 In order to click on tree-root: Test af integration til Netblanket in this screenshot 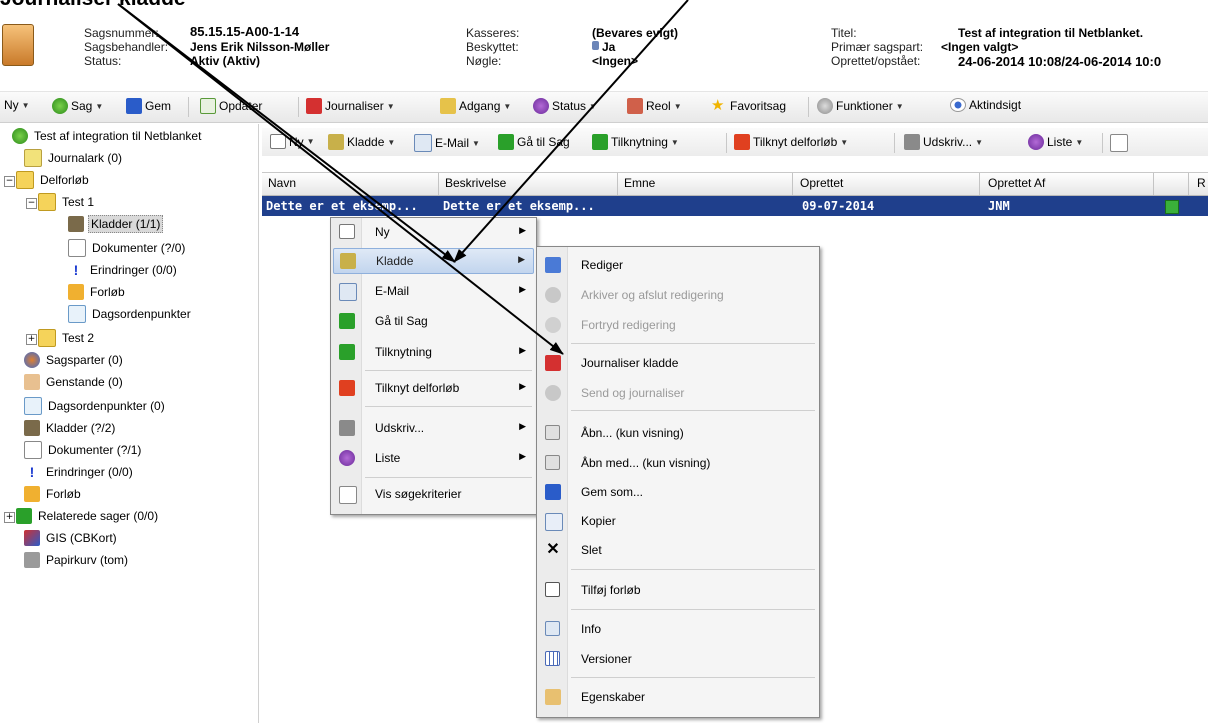, I will do `click(107, 136)`.